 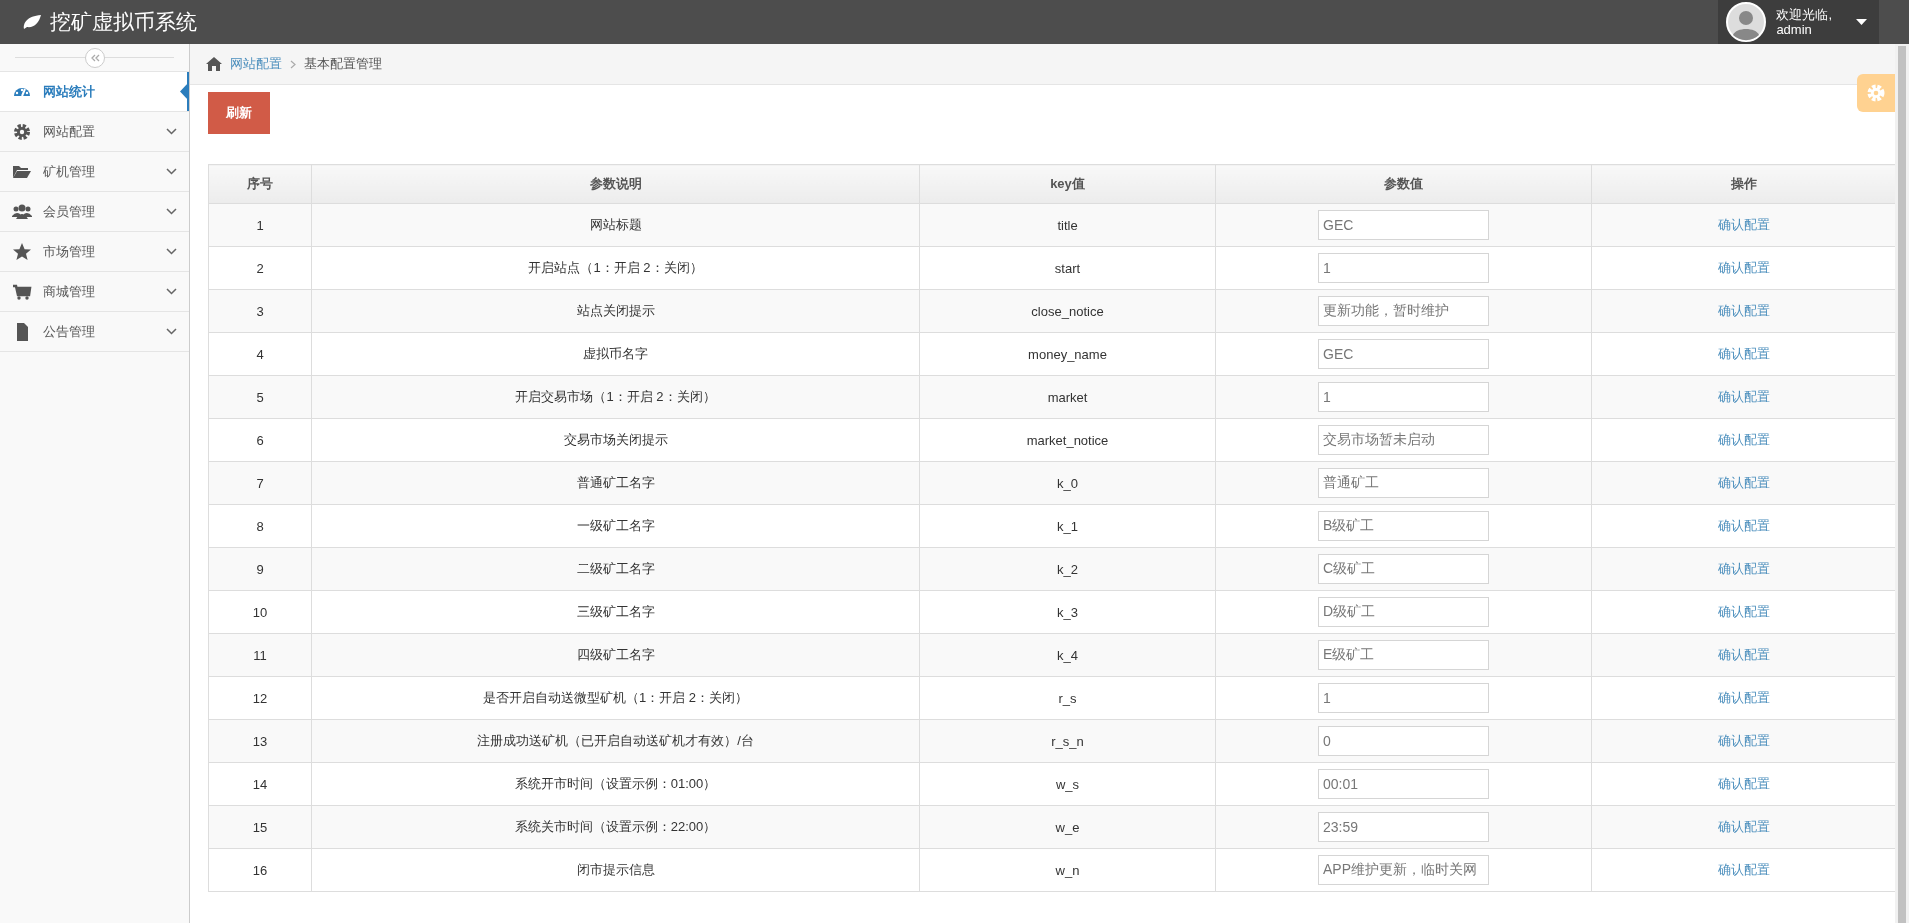 What do you see at coordinates (260, 184) in the screenshot?
I see `column-header: 序号` at bounding box center [260, 184].